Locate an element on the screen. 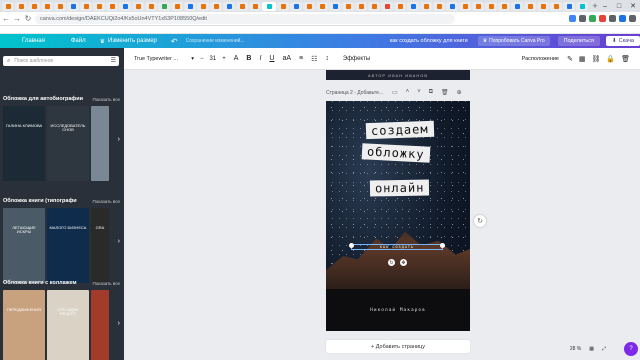 Image resolution: width=640 pixels, height=360 pixels. previous-page: АВТОР ИВАН ИВАНОВ is located at coordinates (398, 75).